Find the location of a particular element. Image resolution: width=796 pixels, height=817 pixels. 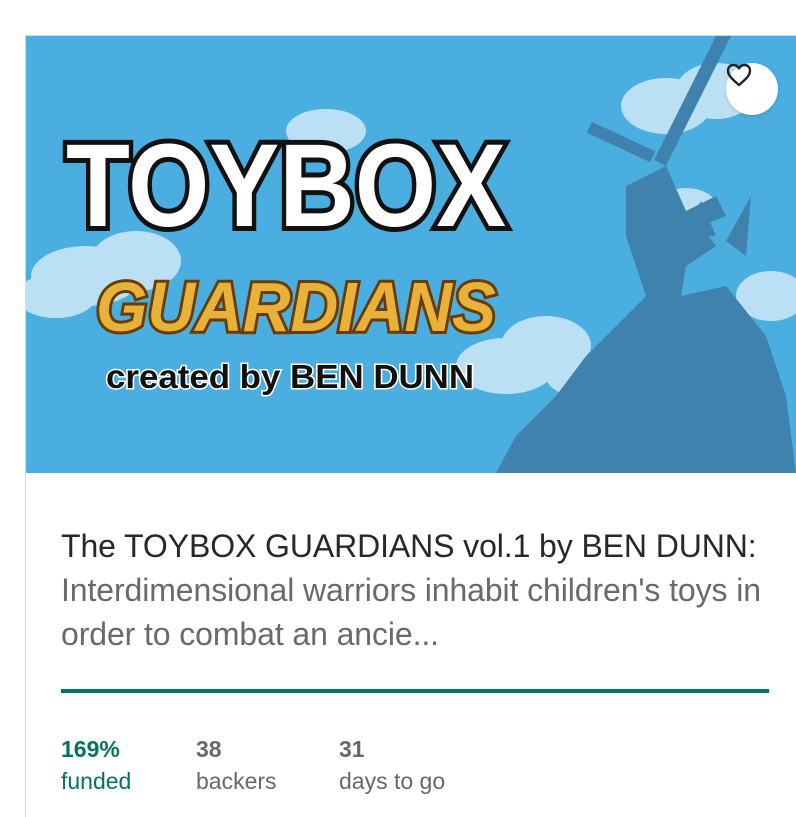

stat-days-value: 31 is located at coordinates (352, 749).